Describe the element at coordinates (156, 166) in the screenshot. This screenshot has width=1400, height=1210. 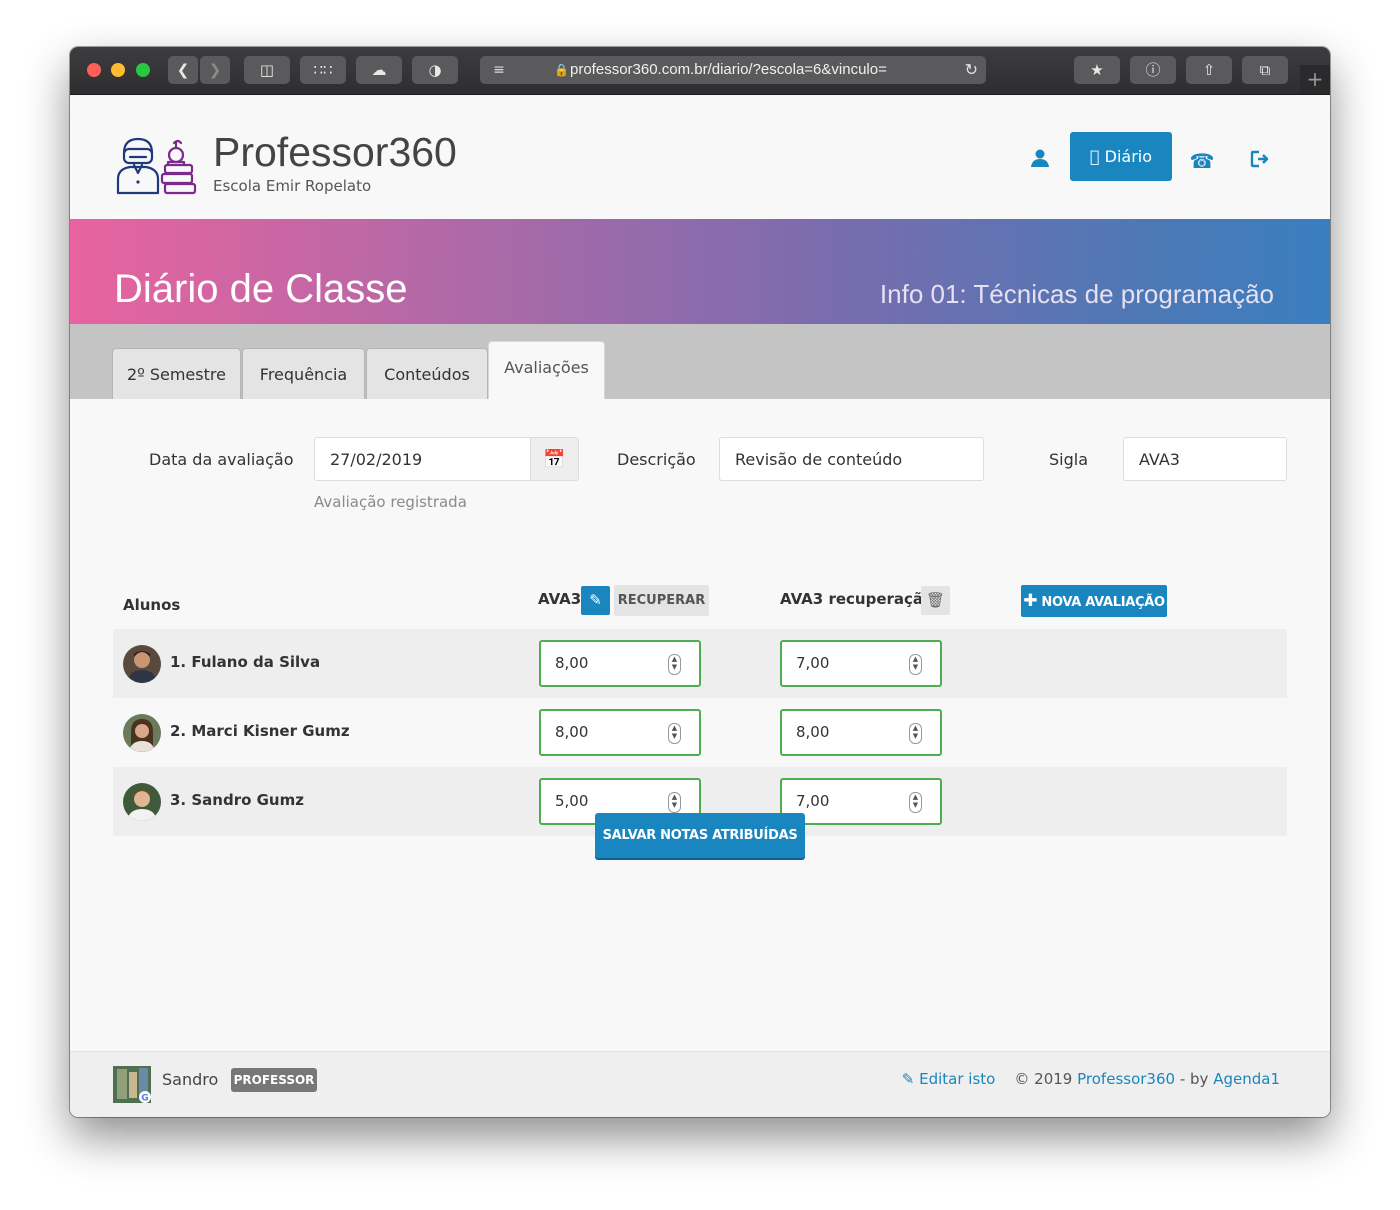
I see `logo-icon` at that location.